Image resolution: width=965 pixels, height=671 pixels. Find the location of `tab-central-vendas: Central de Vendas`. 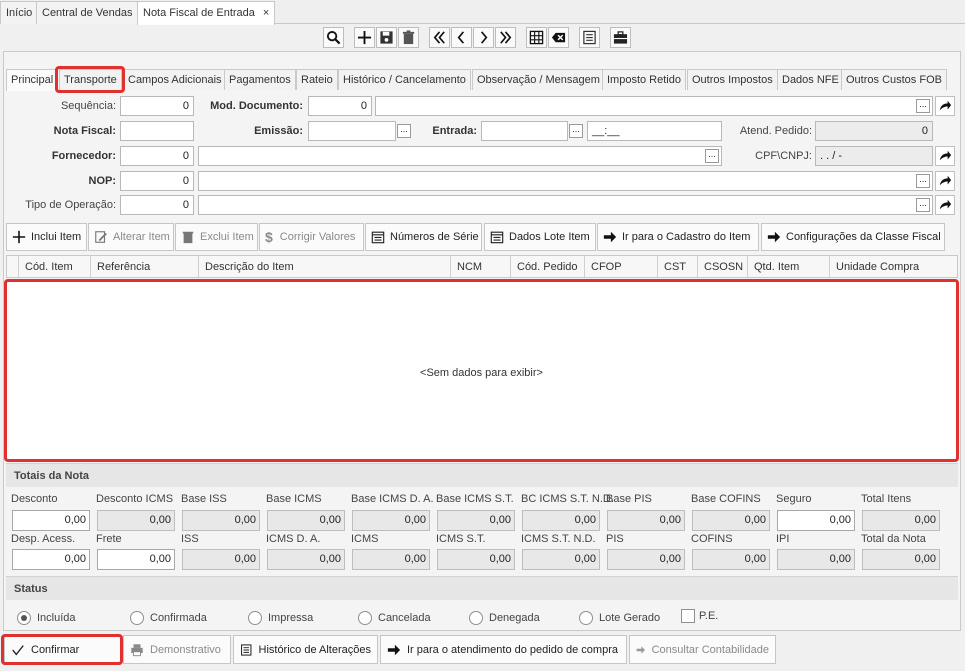

tab-central-vendas: Central de Vendas is located at coordinates (87, 12).